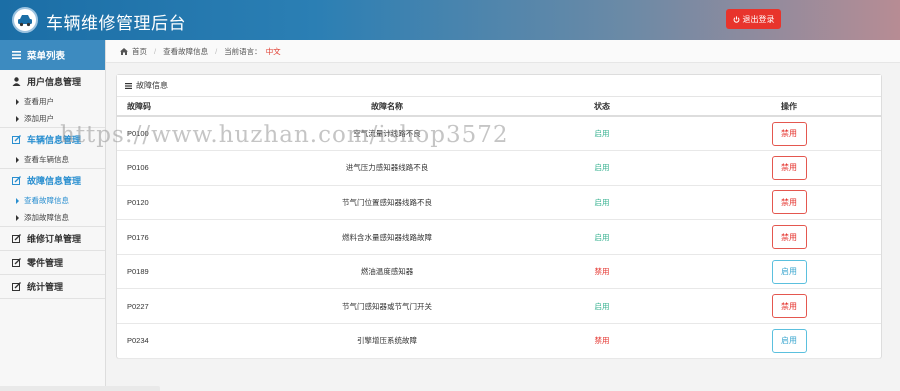 Image resolution: width=900 pixels, height=391 pixels. I want to click on logout-button: 退出登录, so click(753, 19).